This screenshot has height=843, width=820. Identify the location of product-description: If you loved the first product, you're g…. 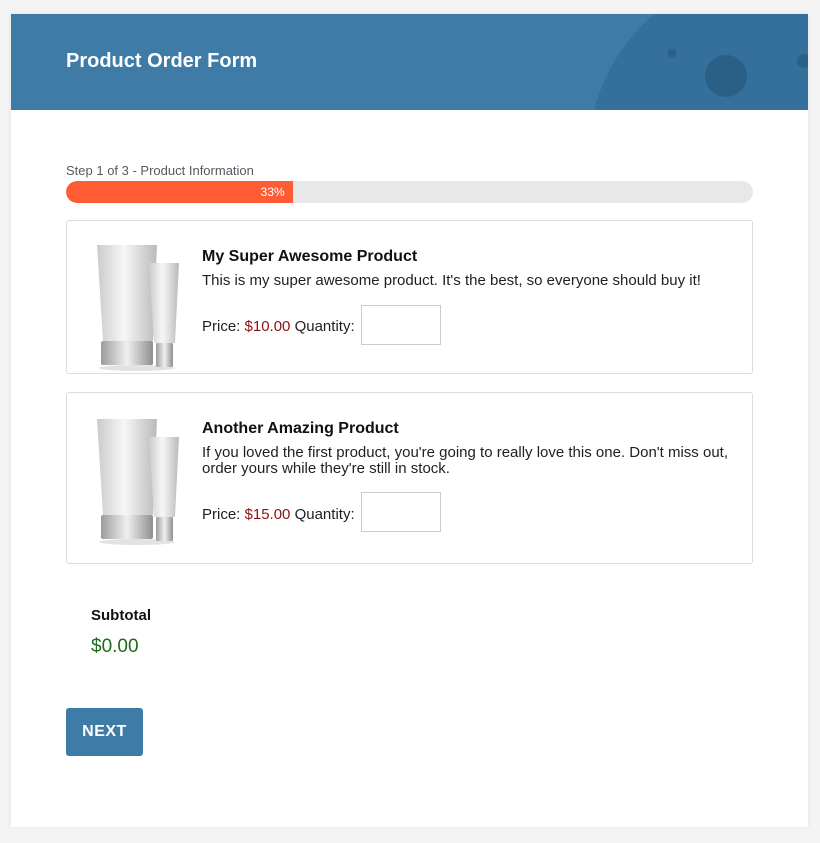
(465, 460).